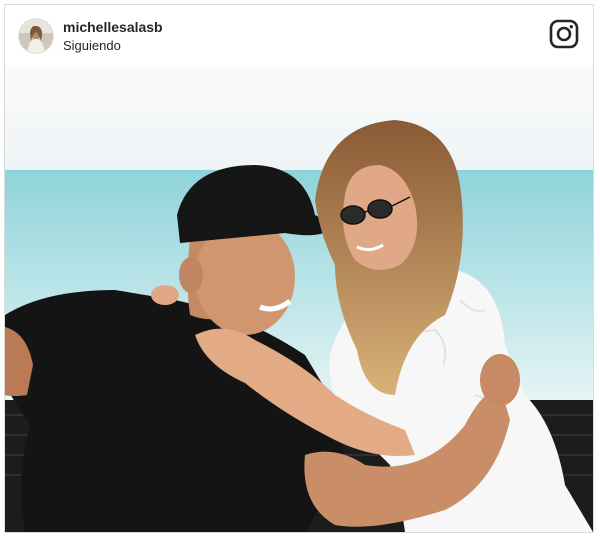  Describe the element at coordinates (564, 34) in the screenshot. I see `instagram-icon` at that location.